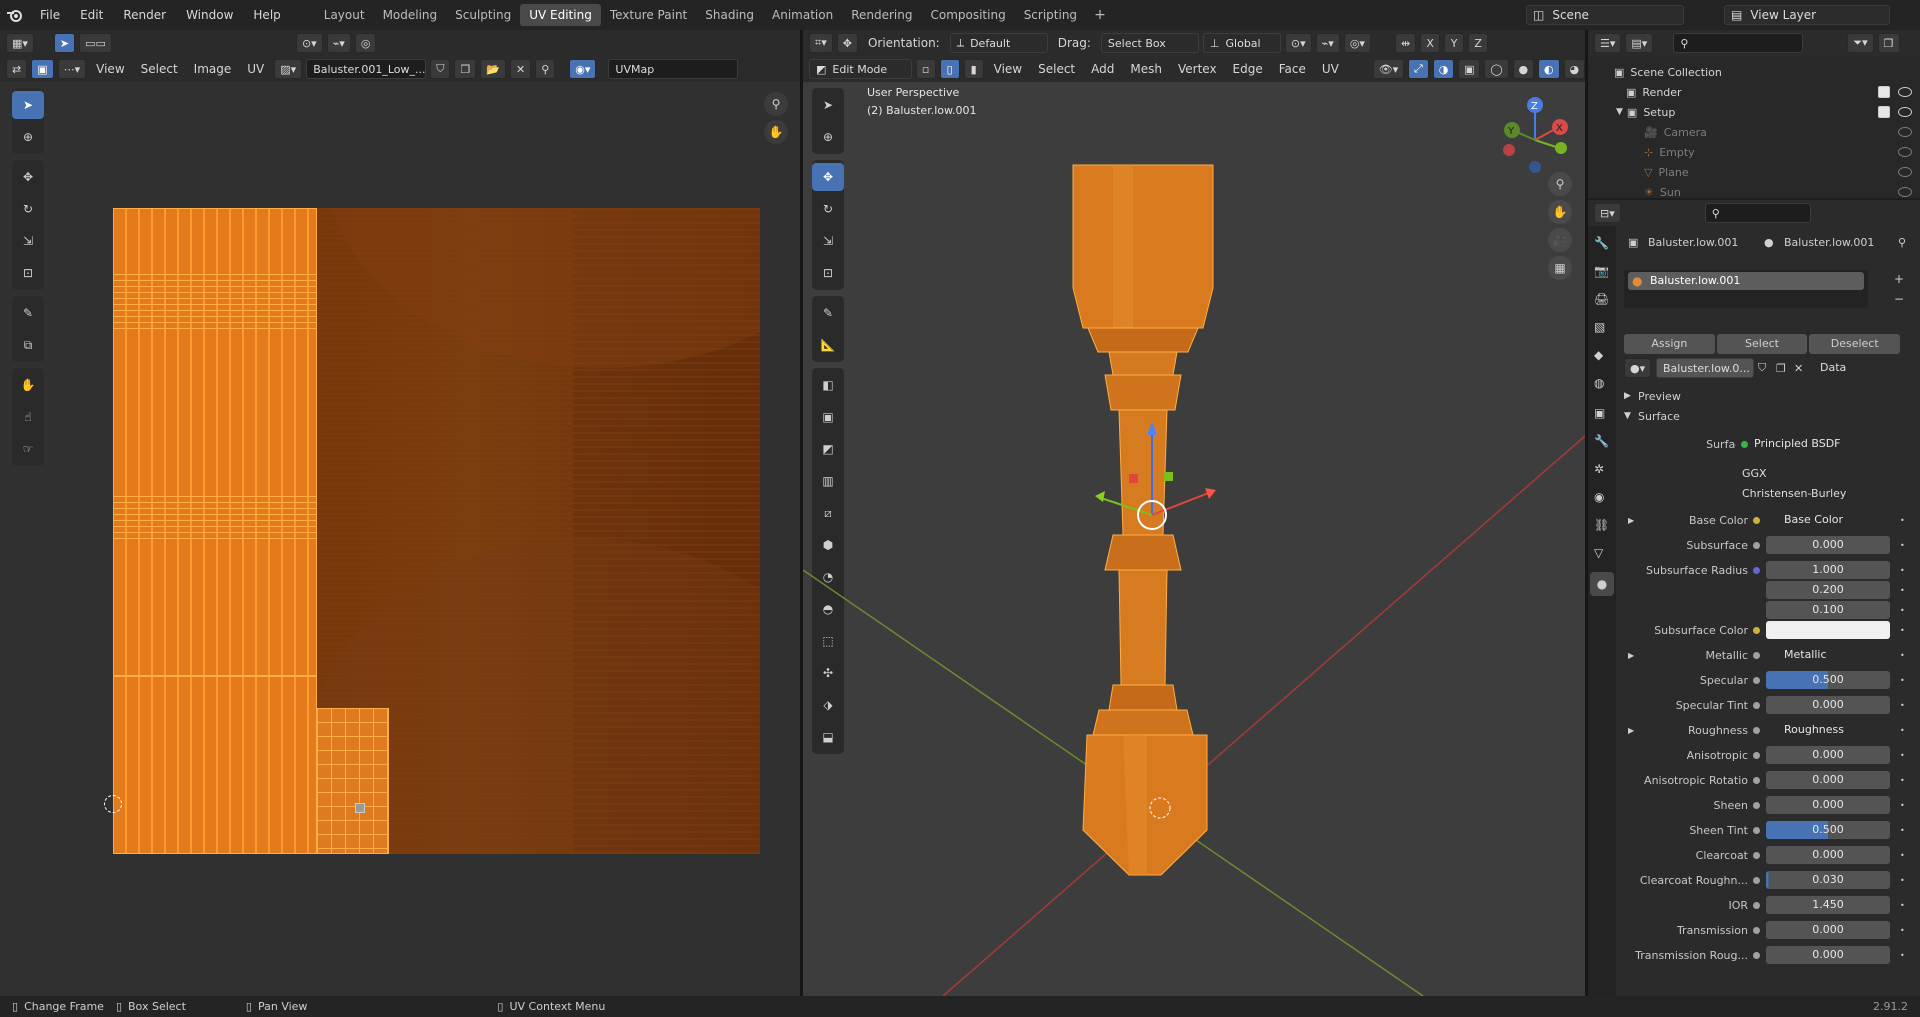 The height and width of the screenshot is (1017, 1920). Describe the element at coordinates (309, 43) in the screenshot. I see `pivot-icon: ⊙▾` at that location.